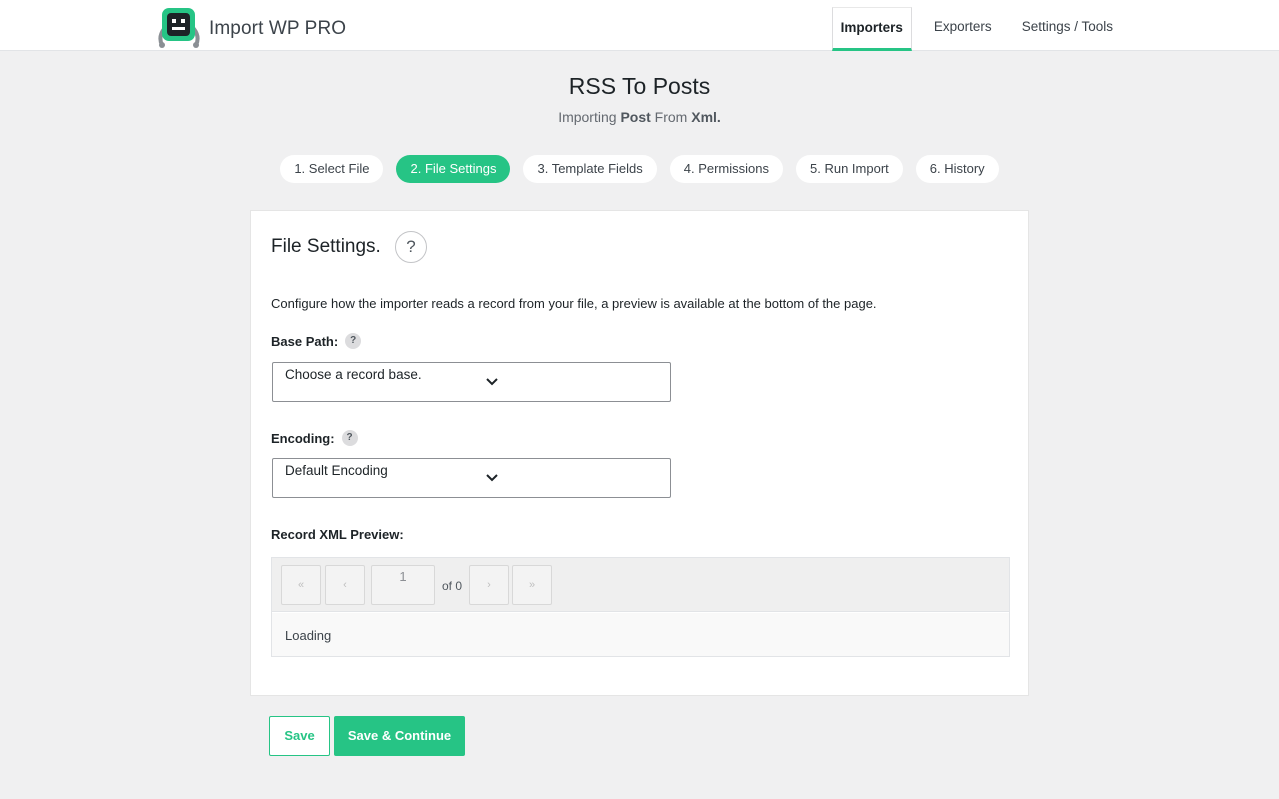  I want to click on main-nav: Importers Exporters Settings / Tools, so click(969, 29).